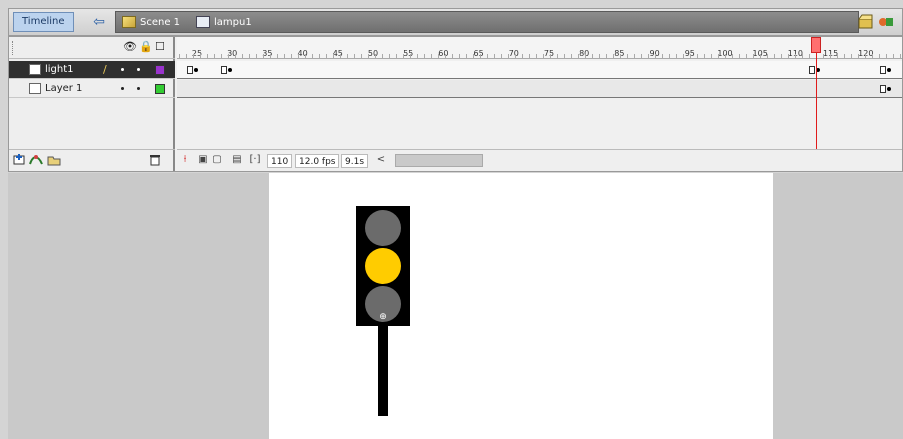 The width and height of the screenshot is (903, 439). What do you see at coordinates (160, 46) in the screenshot?
I see `outline-icon: ☐` at bounding box center [160, 46].